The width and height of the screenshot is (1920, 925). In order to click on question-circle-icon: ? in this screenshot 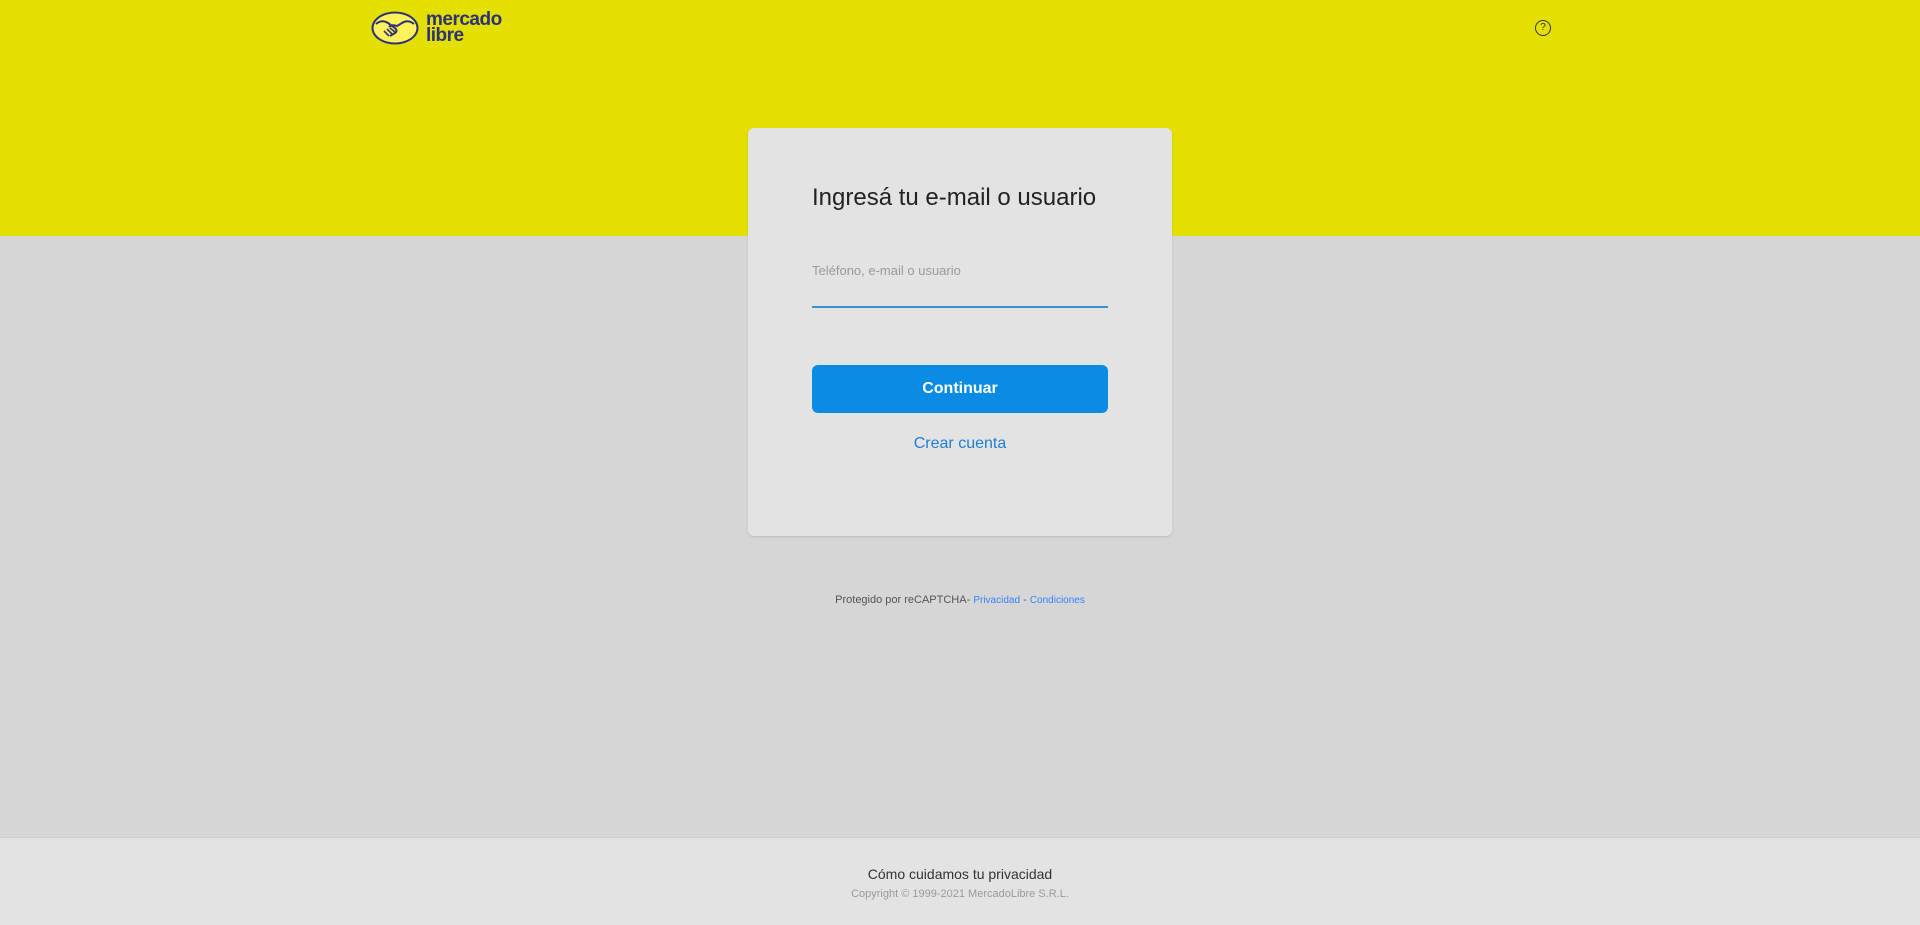, I will do `click(1543, 28)`.